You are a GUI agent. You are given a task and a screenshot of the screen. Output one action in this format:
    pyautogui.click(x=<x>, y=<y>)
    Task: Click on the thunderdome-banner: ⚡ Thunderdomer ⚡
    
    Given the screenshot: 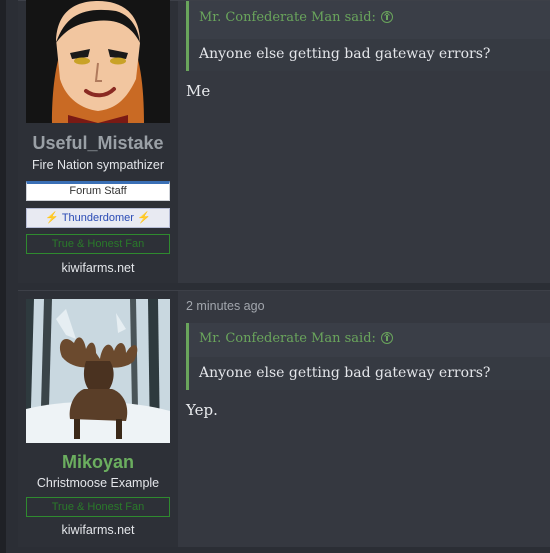 What is the action you would take?
    pyautogui.click(x=98, y=218)
    